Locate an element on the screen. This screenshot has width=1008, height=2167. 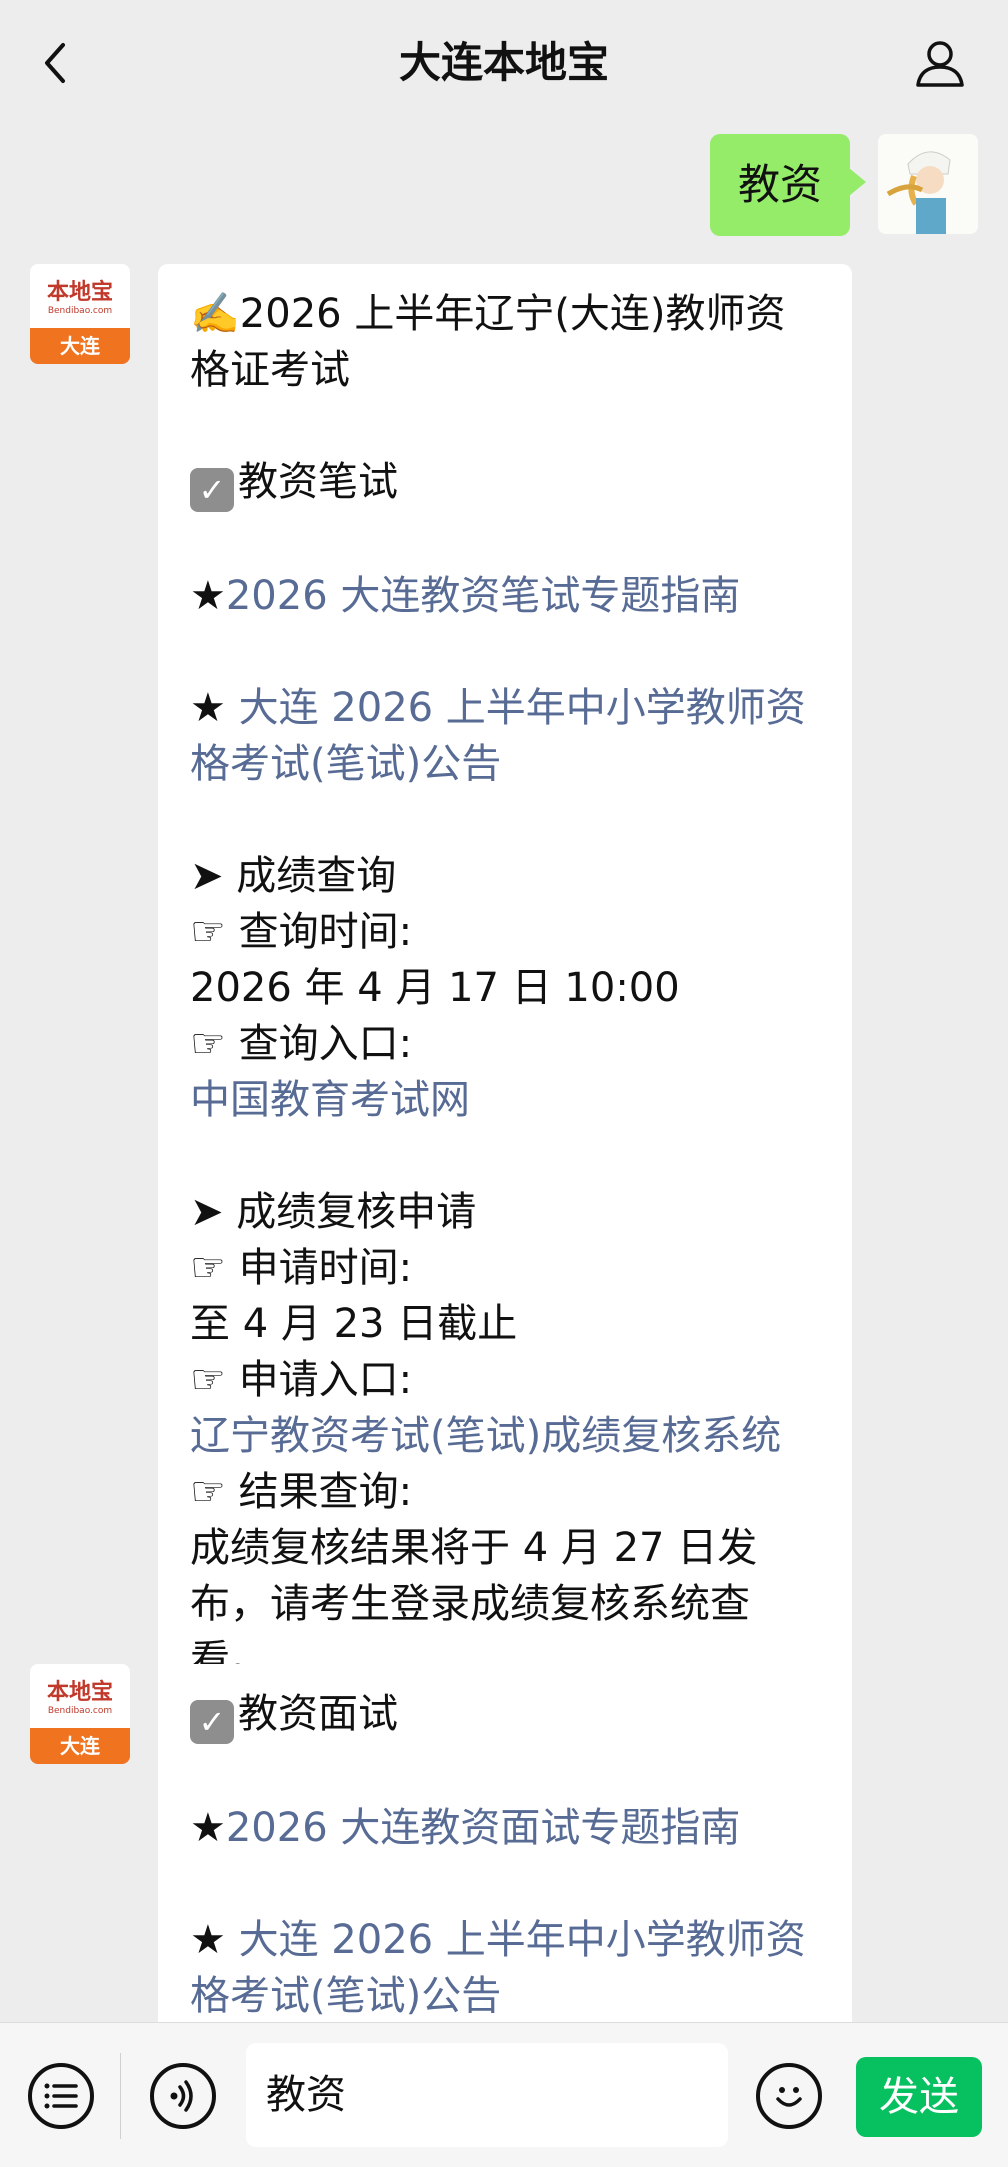
header: 大连本地宝 is located at coordinates (504, 64).